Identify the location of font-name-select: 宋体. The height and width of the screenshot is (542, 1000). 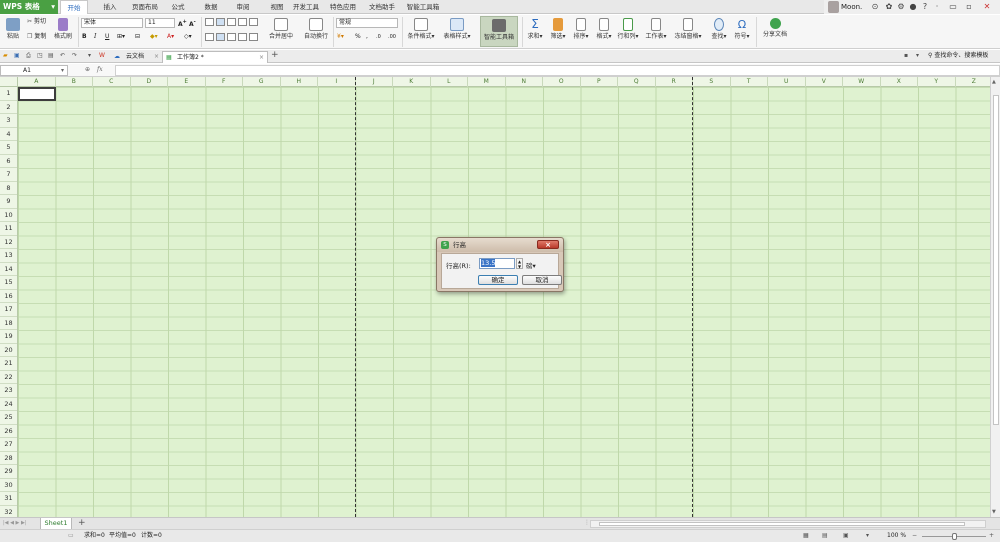
(112, 23).